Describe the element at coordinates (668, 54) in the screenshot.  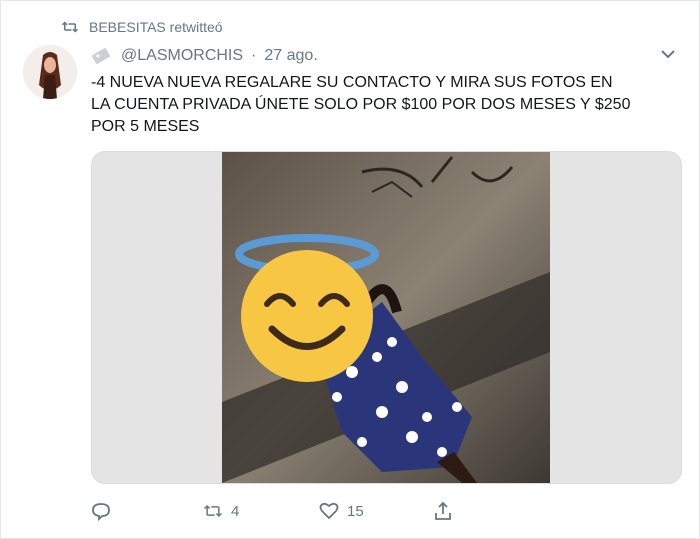
I see `chevron-down-icon` at that location.